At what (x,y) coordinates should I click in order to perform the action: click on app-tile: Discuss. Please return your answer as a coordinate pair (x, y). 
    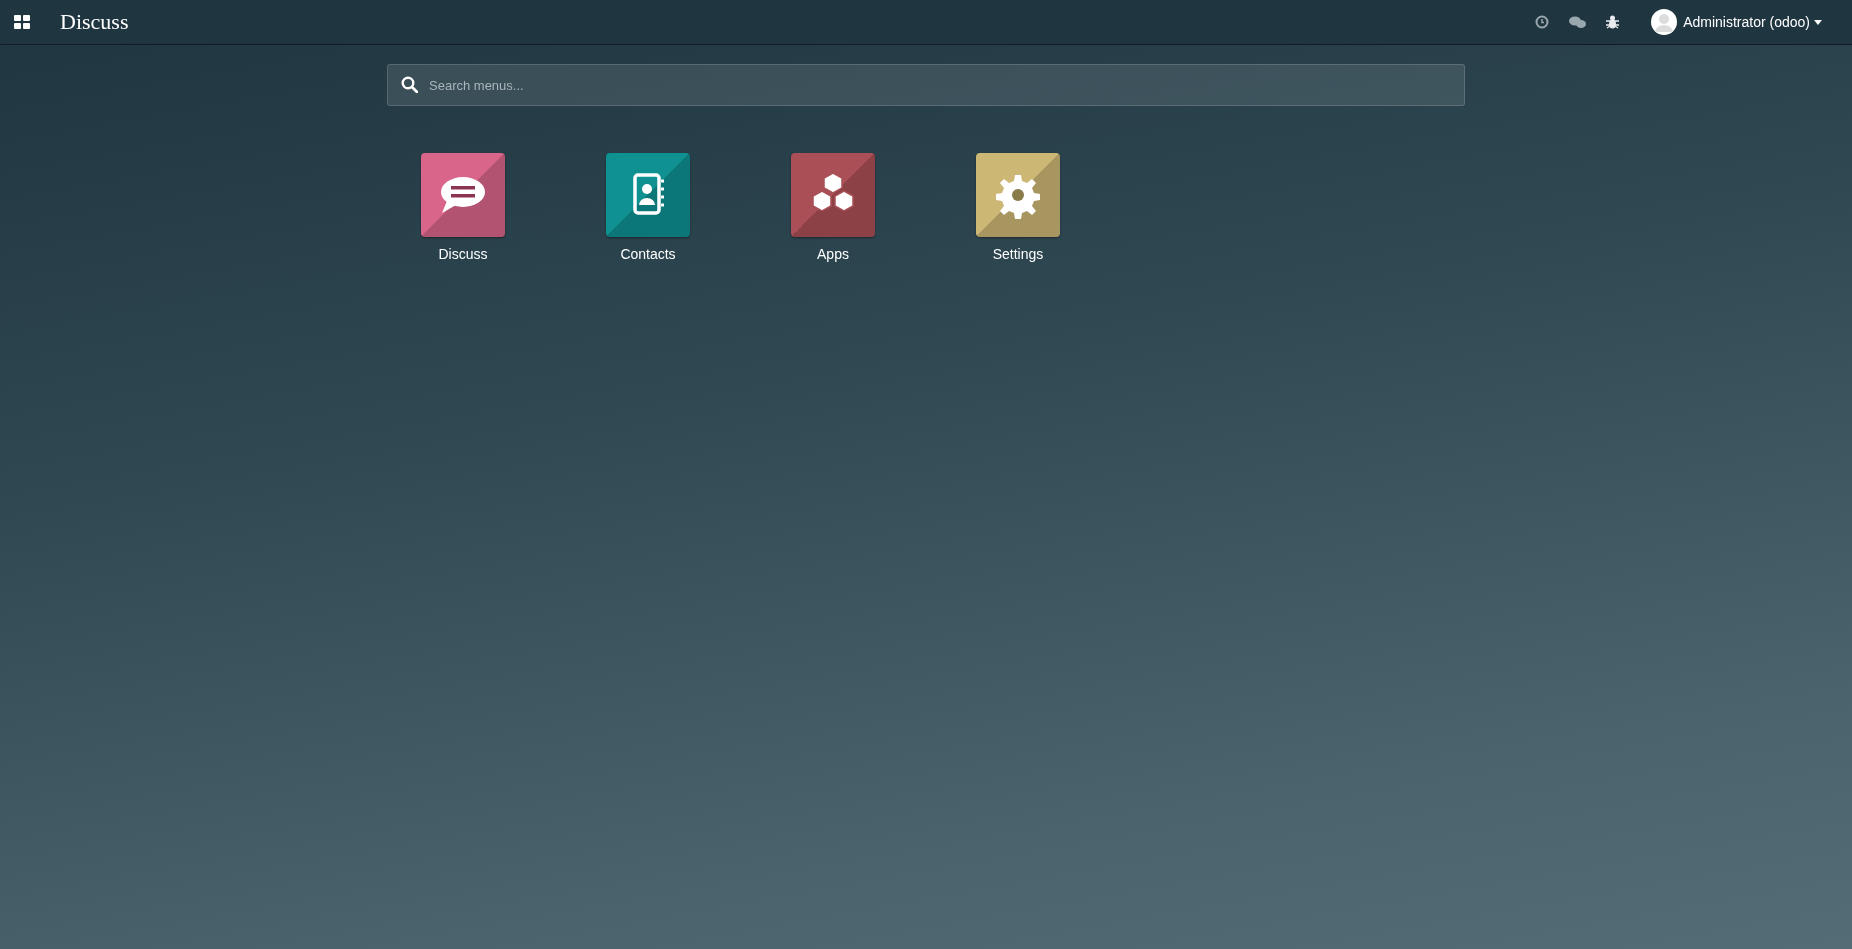
    Looking at the image, I should click on (463, 207).